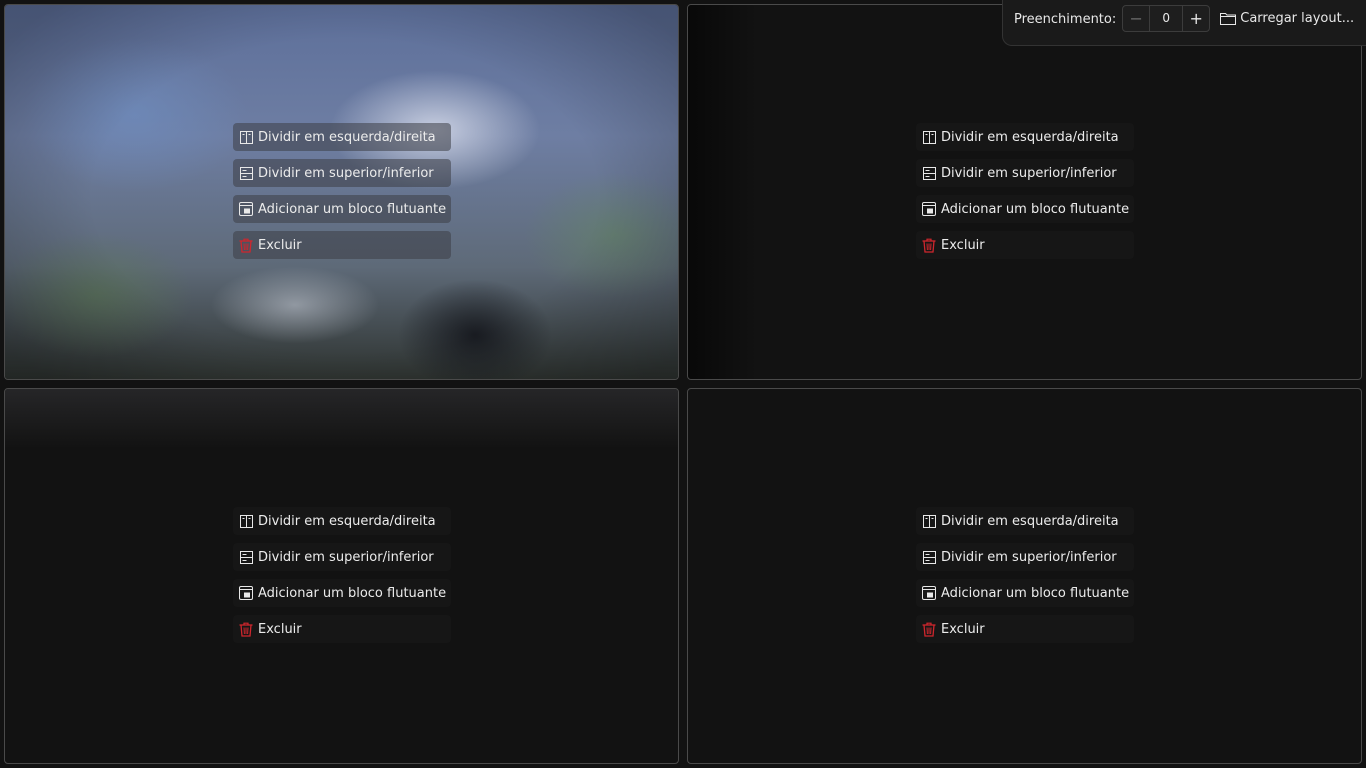 The height and width of the screenshot is (768, 1366). I want to click on padding-value: 0, so click(1166, 18).